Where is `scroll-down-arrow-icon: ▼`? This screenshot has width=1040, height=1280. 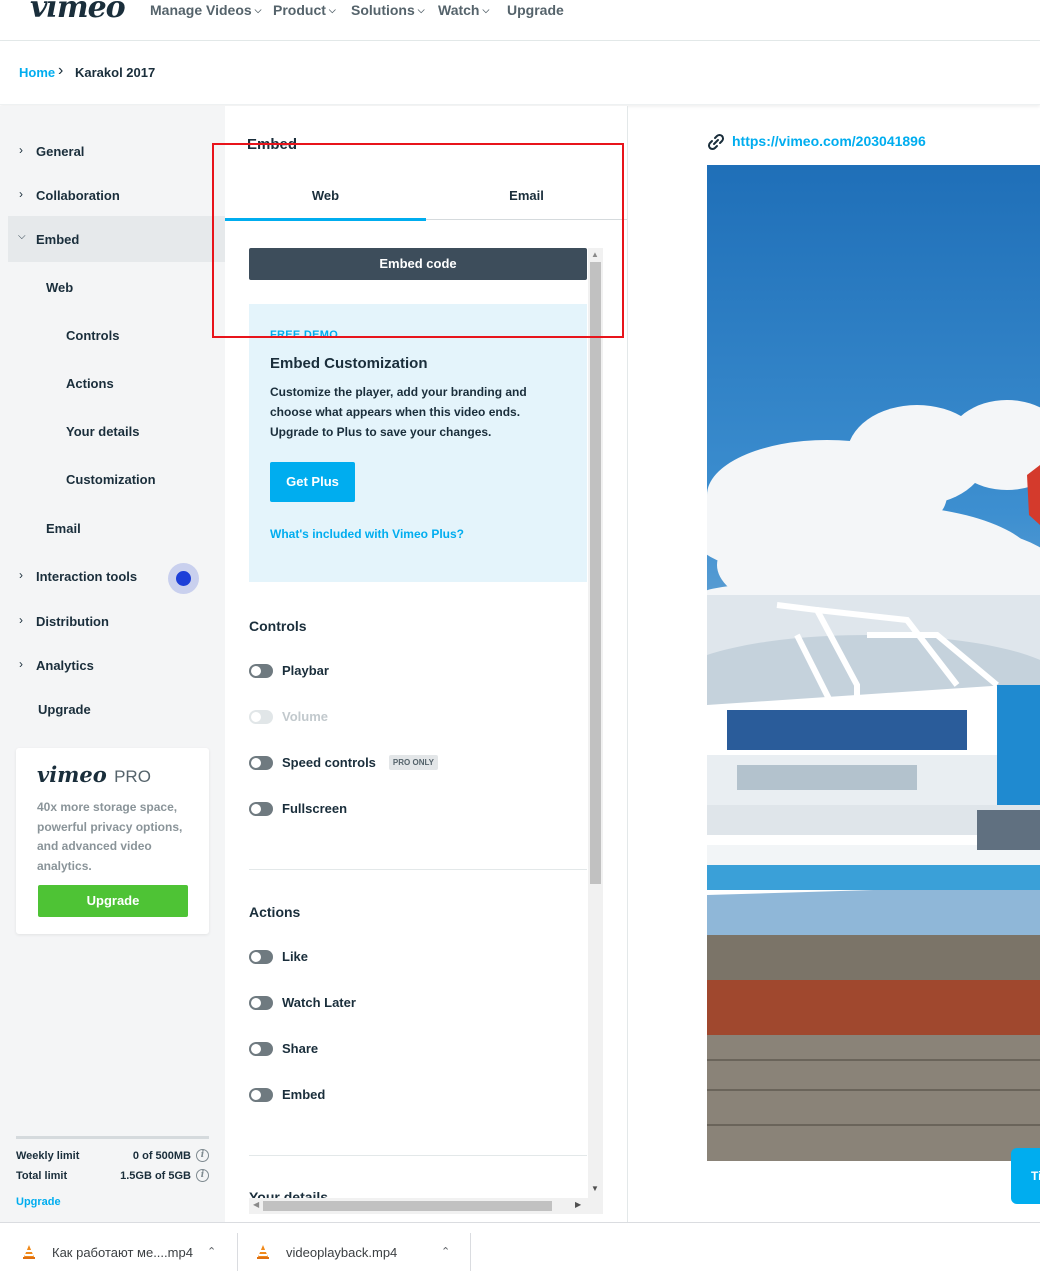
scroll-down-arrow-icon: ▼ is located at coordinates (595, 1188).